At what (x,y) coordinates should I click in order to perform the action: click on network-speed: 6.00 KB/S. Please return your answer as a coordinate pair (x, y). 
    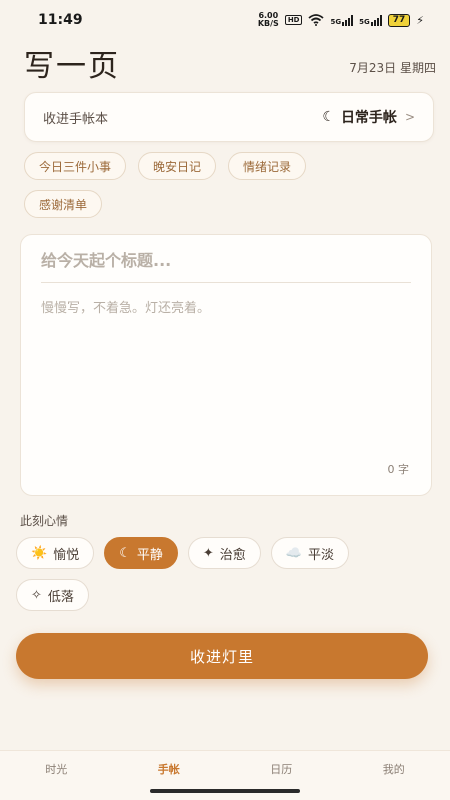
    Looking at the image, I should click on (268, 19).